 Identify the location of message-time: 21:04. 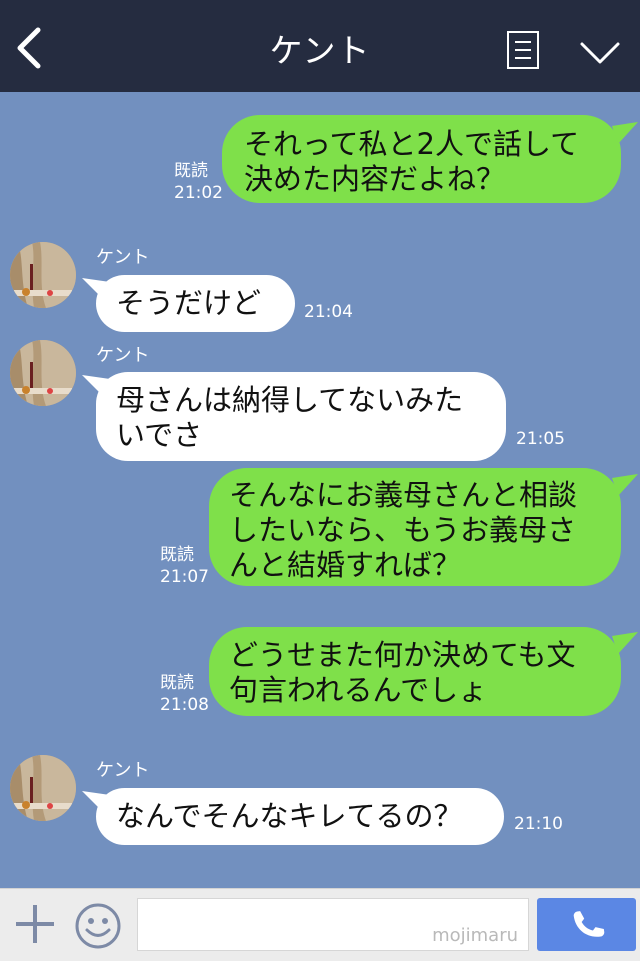
(328, 312).